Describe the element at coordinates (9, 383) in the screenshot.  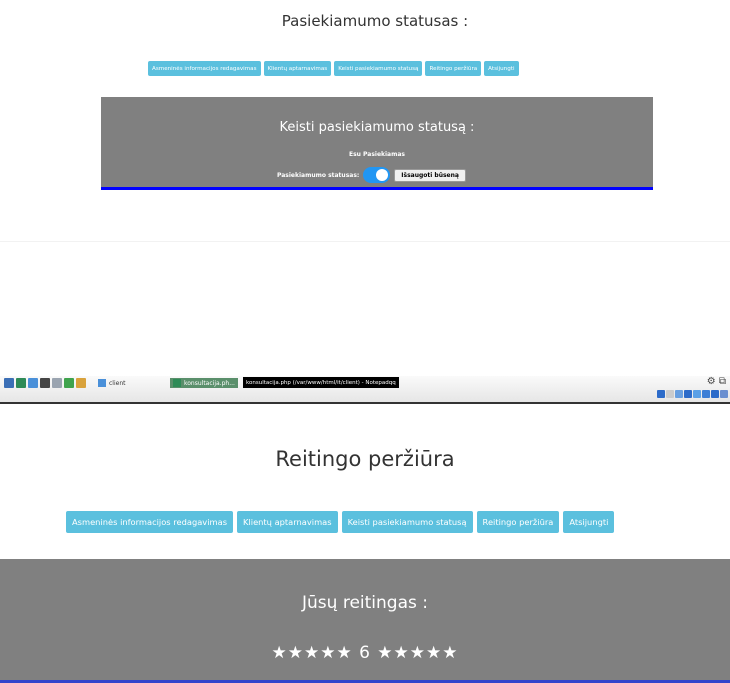
I see `menu-icon` at that location.